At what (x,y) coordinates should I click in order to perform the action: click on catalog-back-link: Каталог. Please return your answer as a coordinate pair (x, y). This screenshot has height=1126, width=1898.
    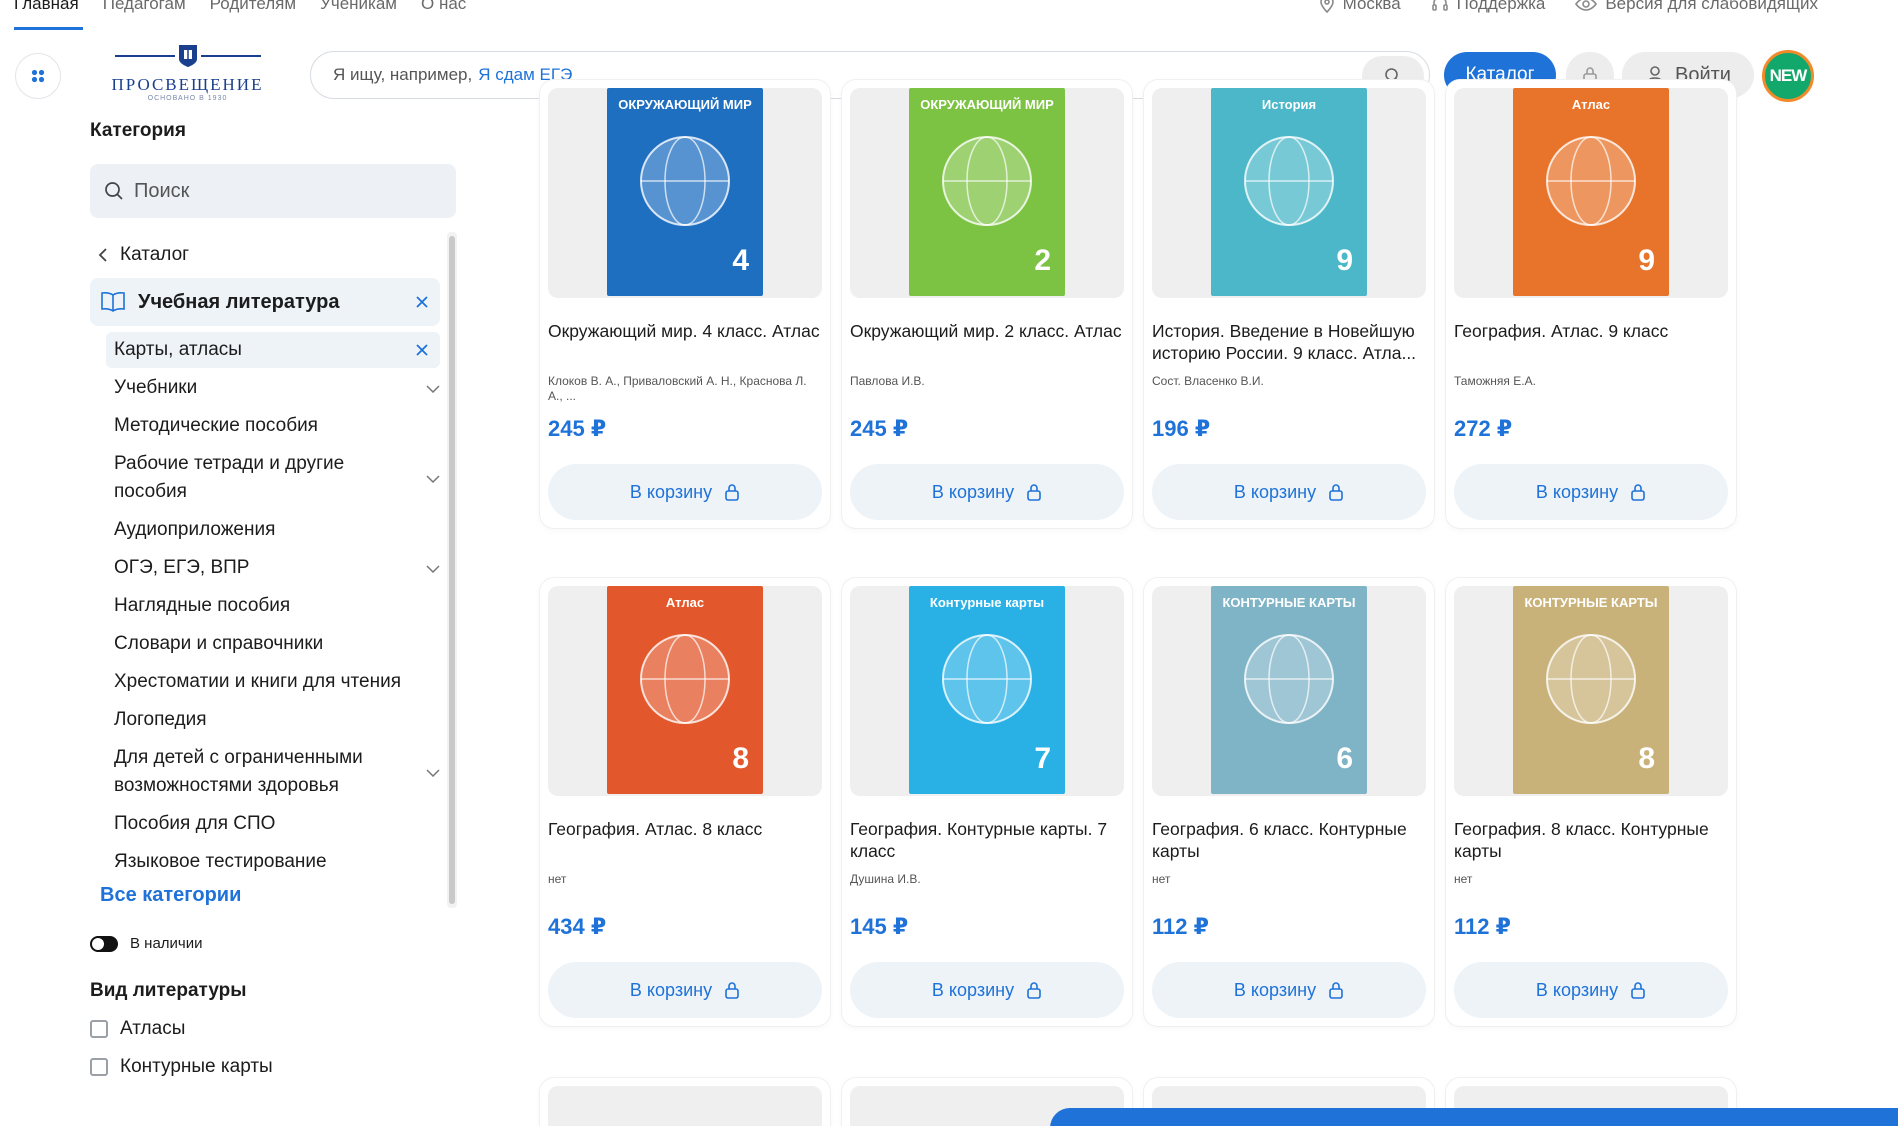
    Looking at the image, I should click on (280, 255).